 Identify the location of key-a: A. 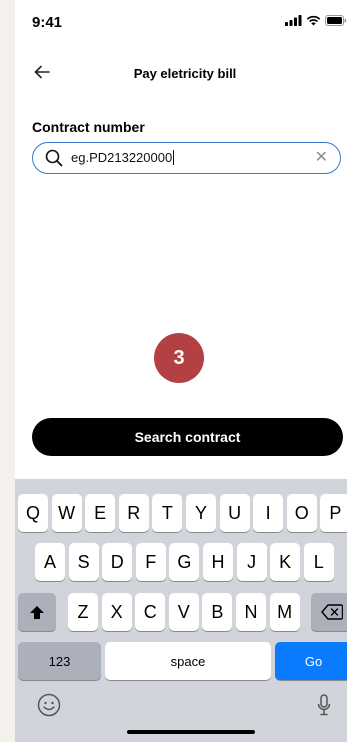
(50, 562).